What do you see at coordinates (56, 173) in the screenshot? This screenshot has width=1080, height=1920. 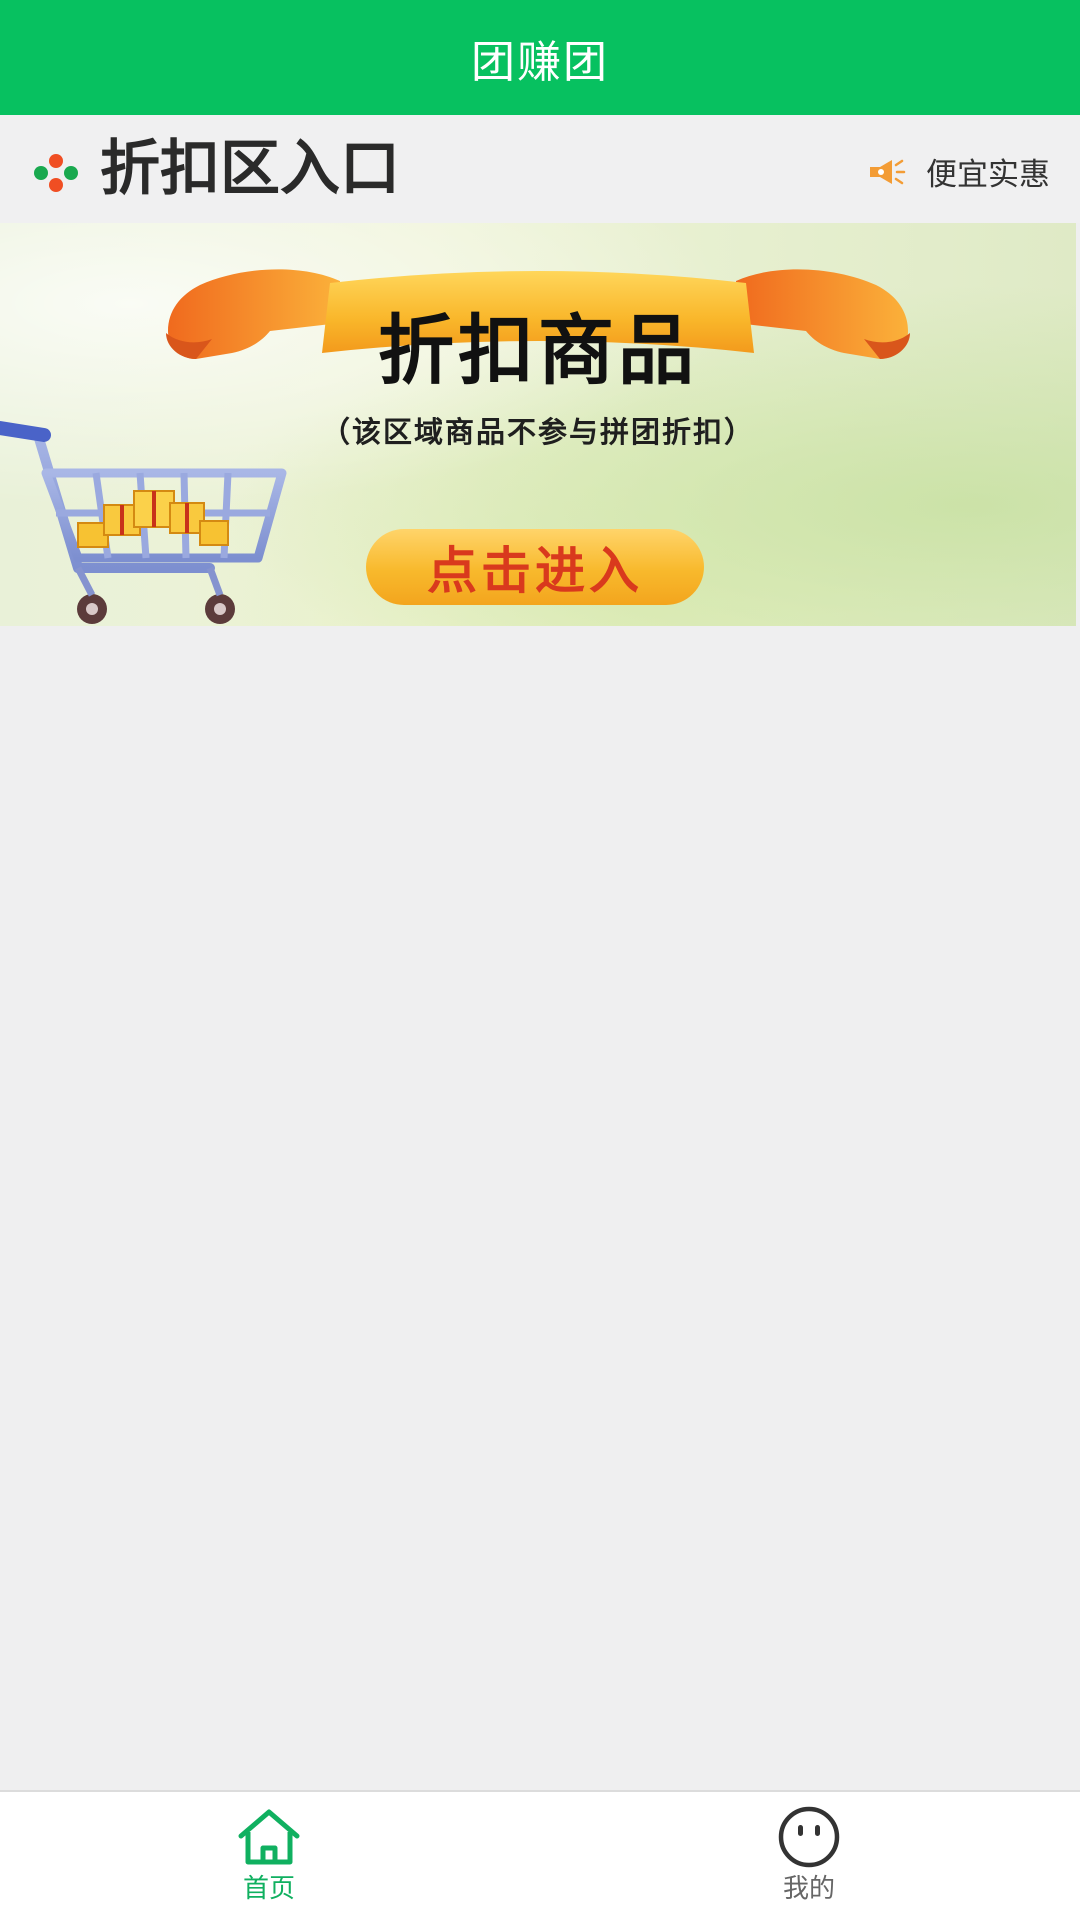 I see `four-dot-icon` at bounding box center [56, 173].